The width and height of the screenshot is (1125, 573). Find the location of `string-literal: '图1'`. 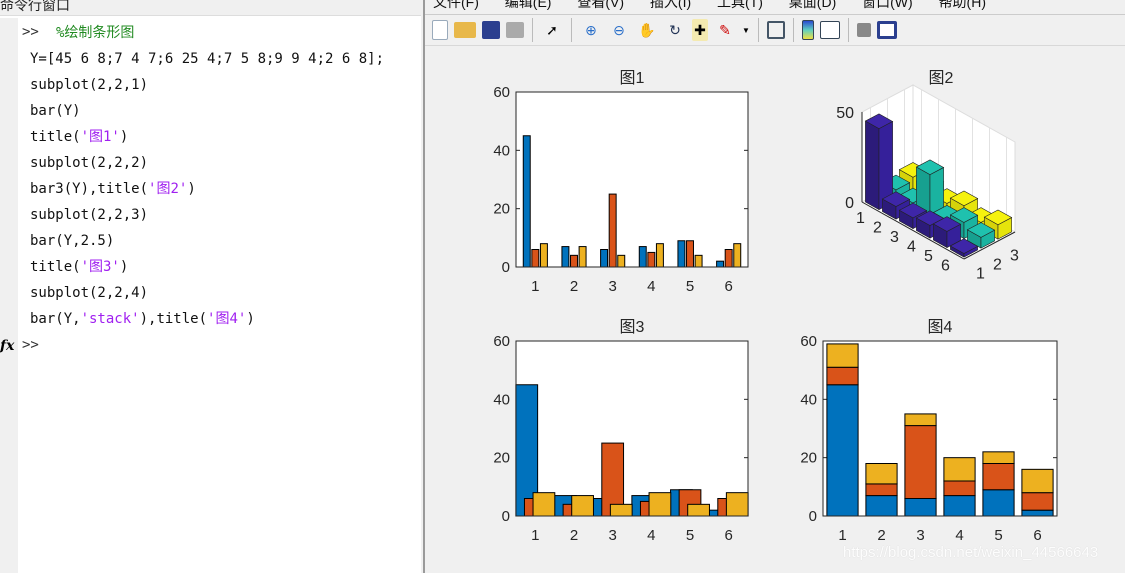

string-literal: '图1' is located at coordinates (100, 137).